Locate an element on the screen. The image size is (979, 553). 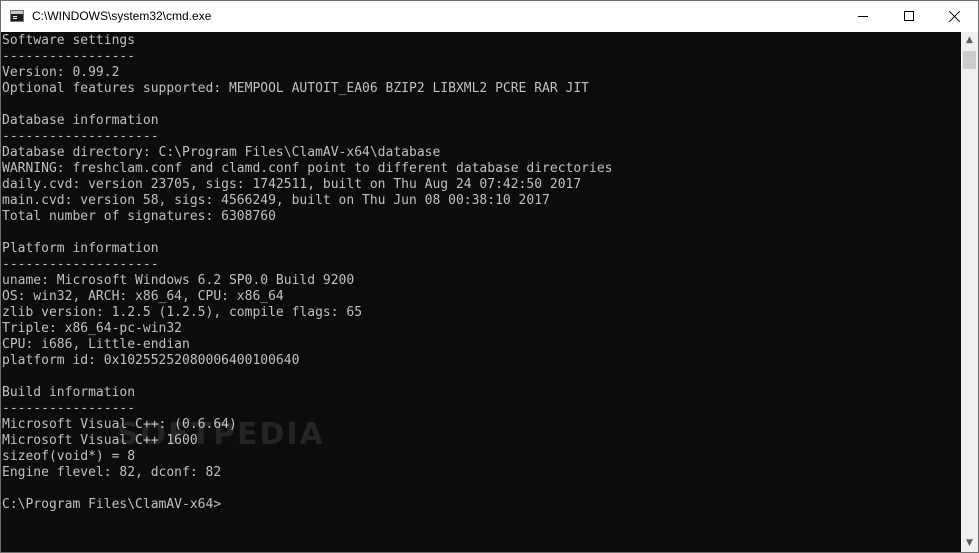
console-line: Triple: x86_64-pc-win32 is located at coordinates (92, 328).